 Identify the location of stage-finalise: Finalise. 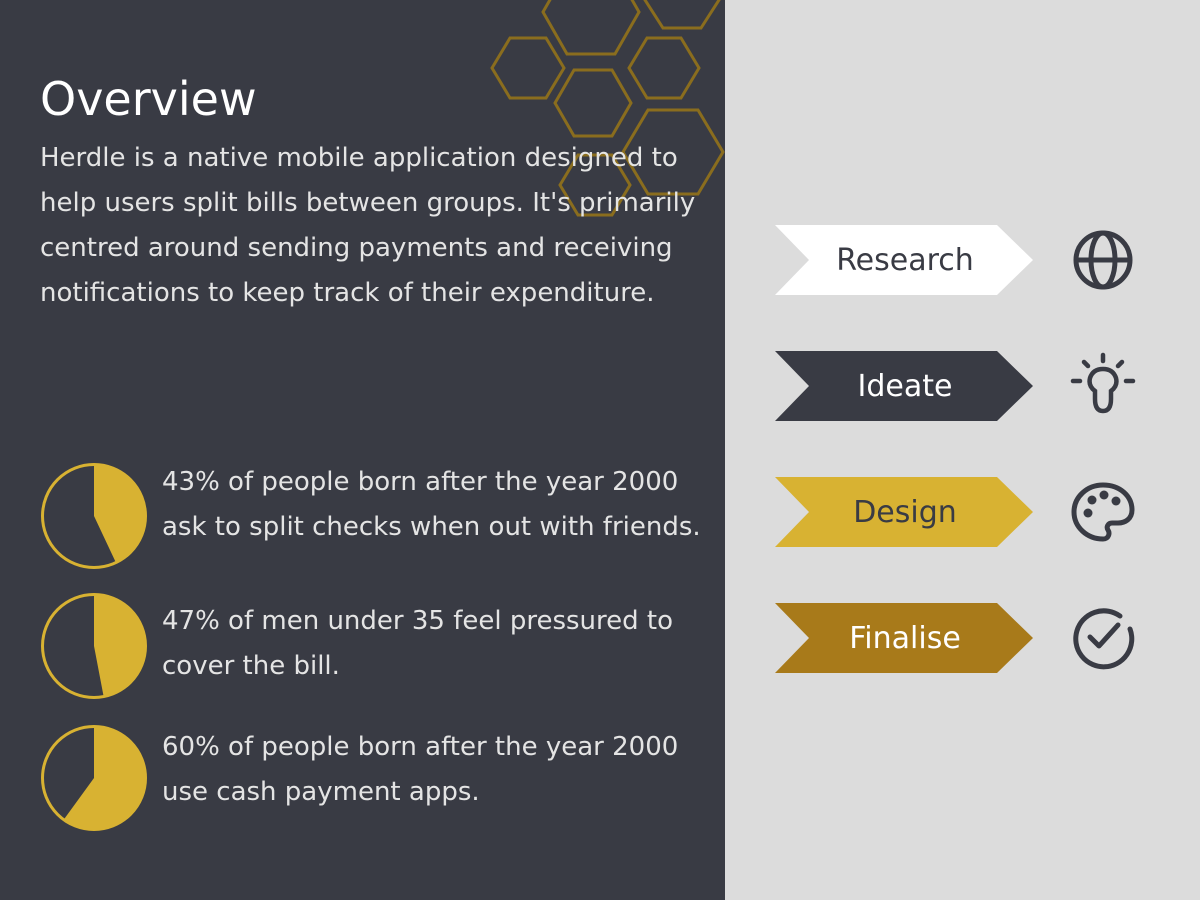
(905, 638).